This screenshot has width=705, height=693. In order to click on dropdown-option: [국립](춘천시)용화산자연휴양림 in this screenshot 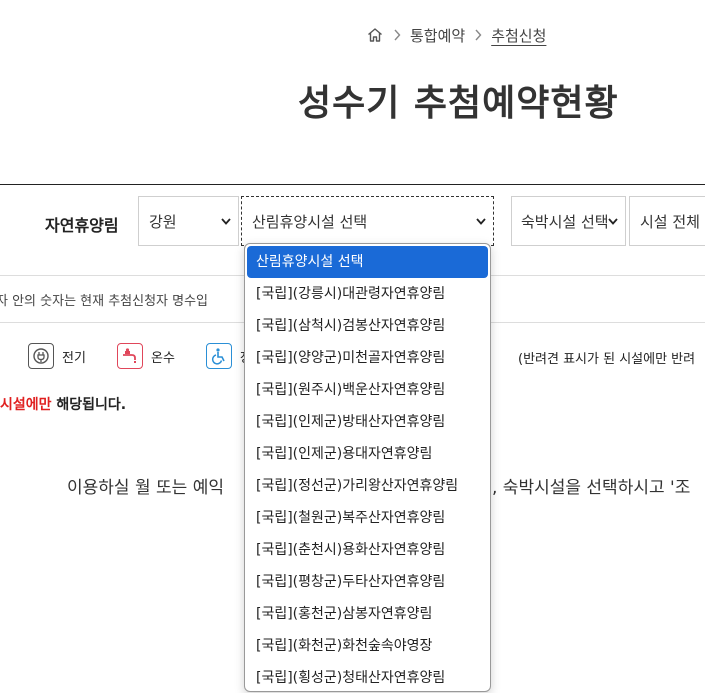, I will do `click(367, 550)`.